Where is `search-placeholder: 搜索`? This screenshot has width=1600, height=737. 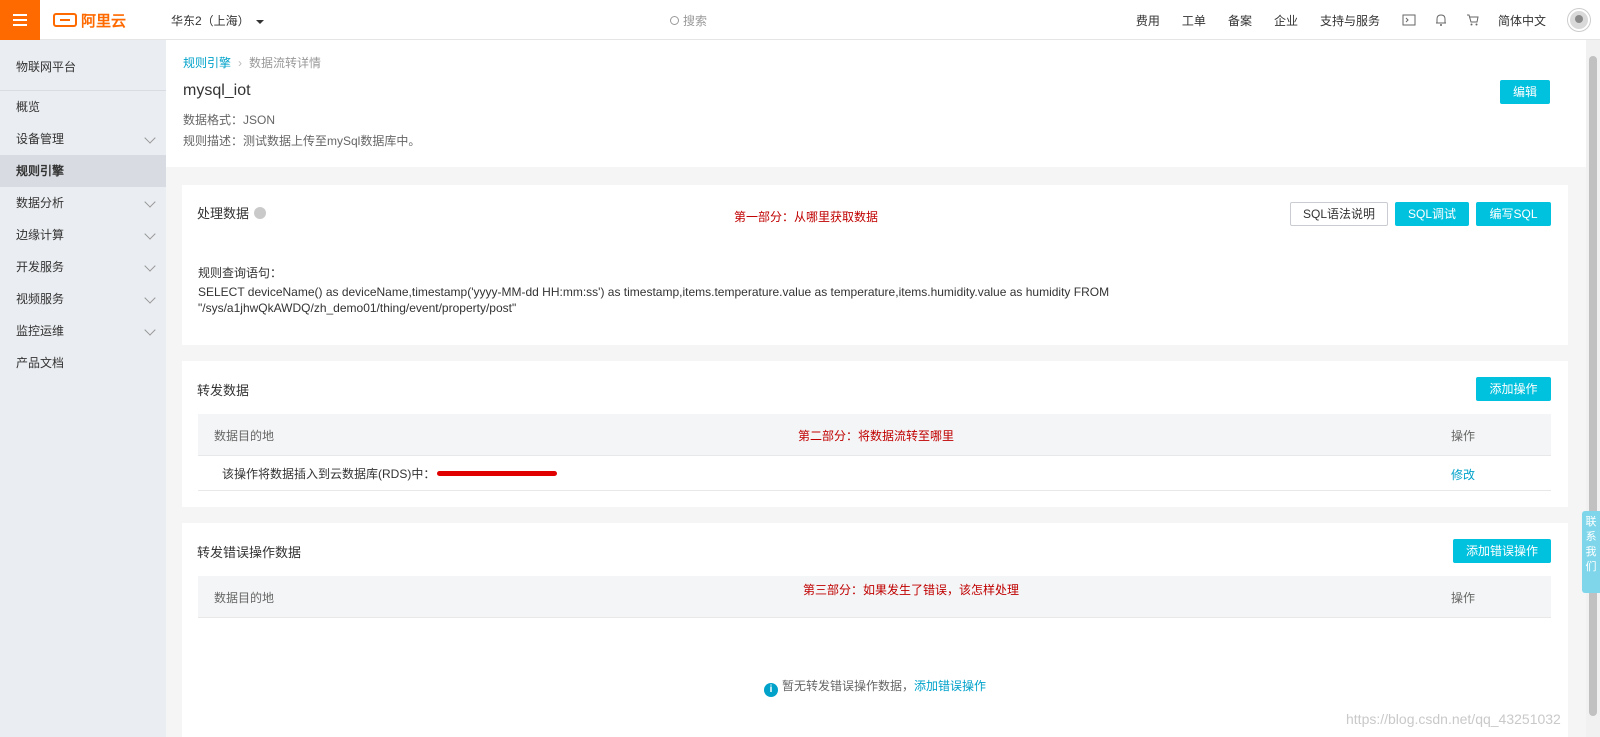 search-placeholder: 搜索 is located at coordinates (695, 21).